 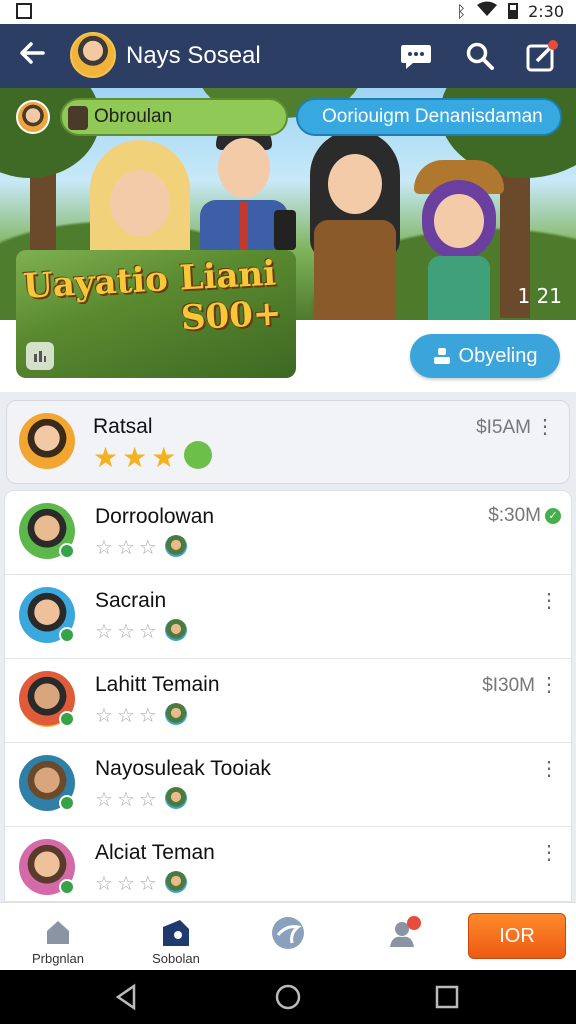 I want to click on list-item-name: Nayosuleak Tooiak, so click(x=183, y=768).